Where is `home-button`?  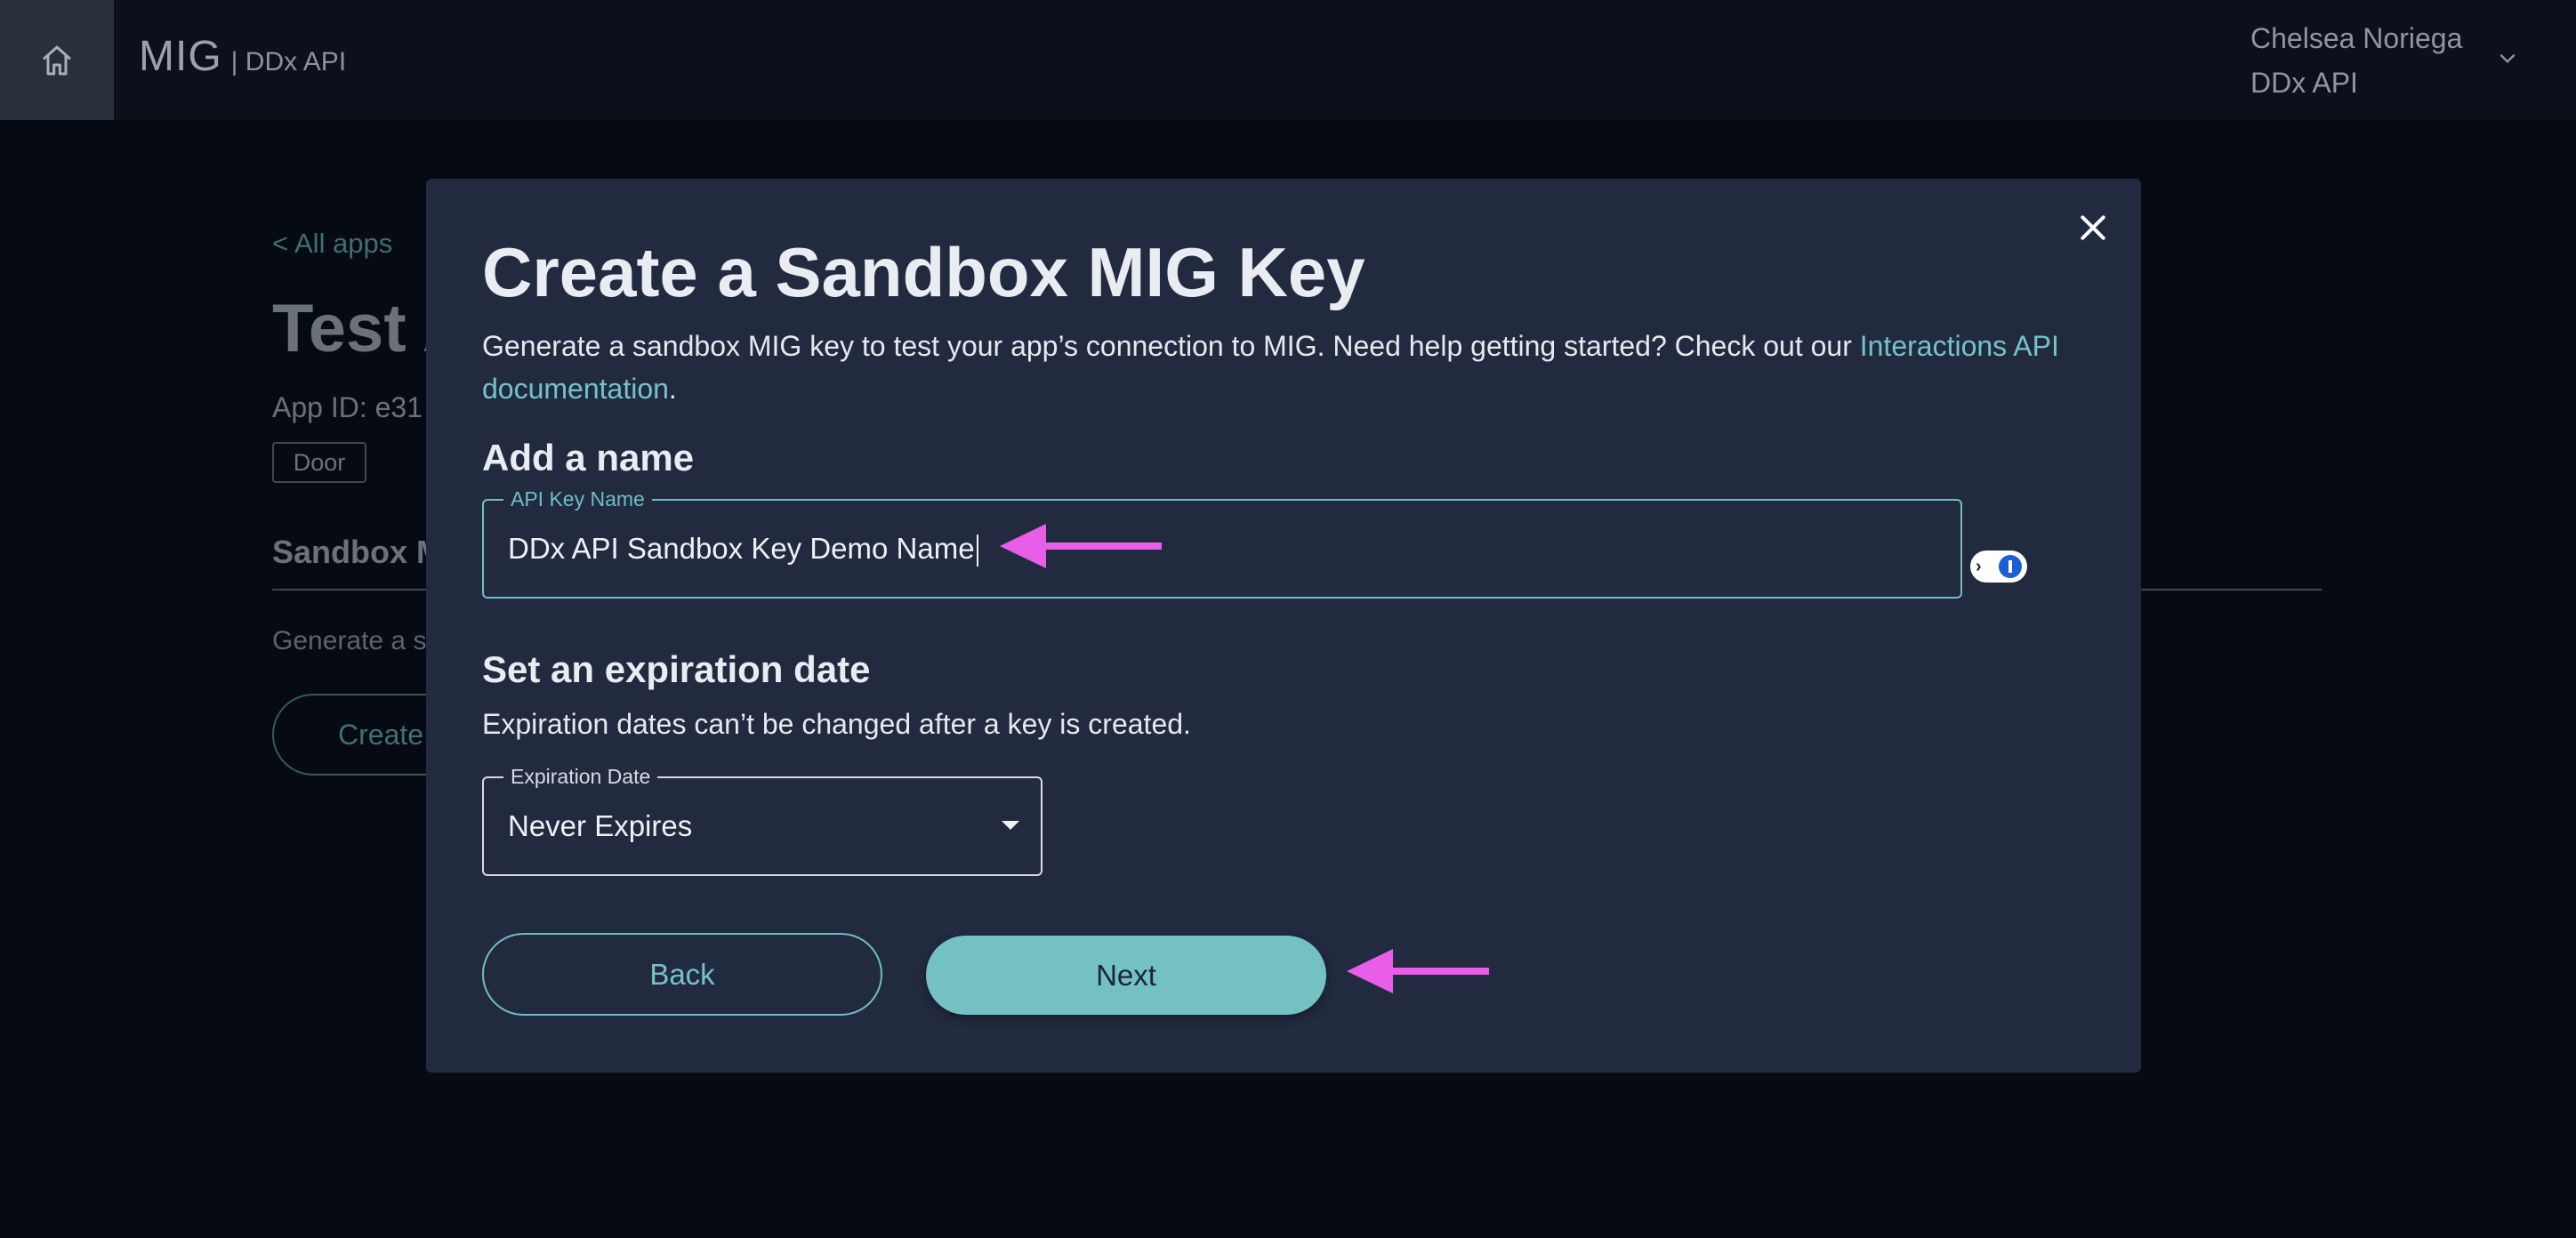
home-button is located at coordinates (57, 60).